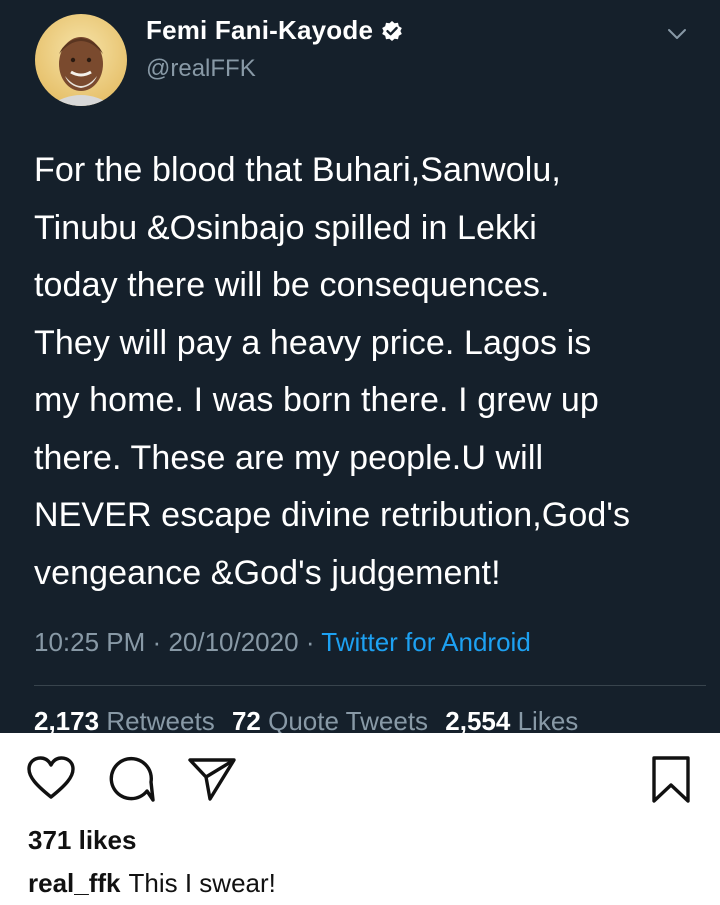 This screenshot has height=905, width=720. What do you see at coordinates (677, 34) in the screenshot?
I see `chevron-down-icon` at bounding box center [677, 34].